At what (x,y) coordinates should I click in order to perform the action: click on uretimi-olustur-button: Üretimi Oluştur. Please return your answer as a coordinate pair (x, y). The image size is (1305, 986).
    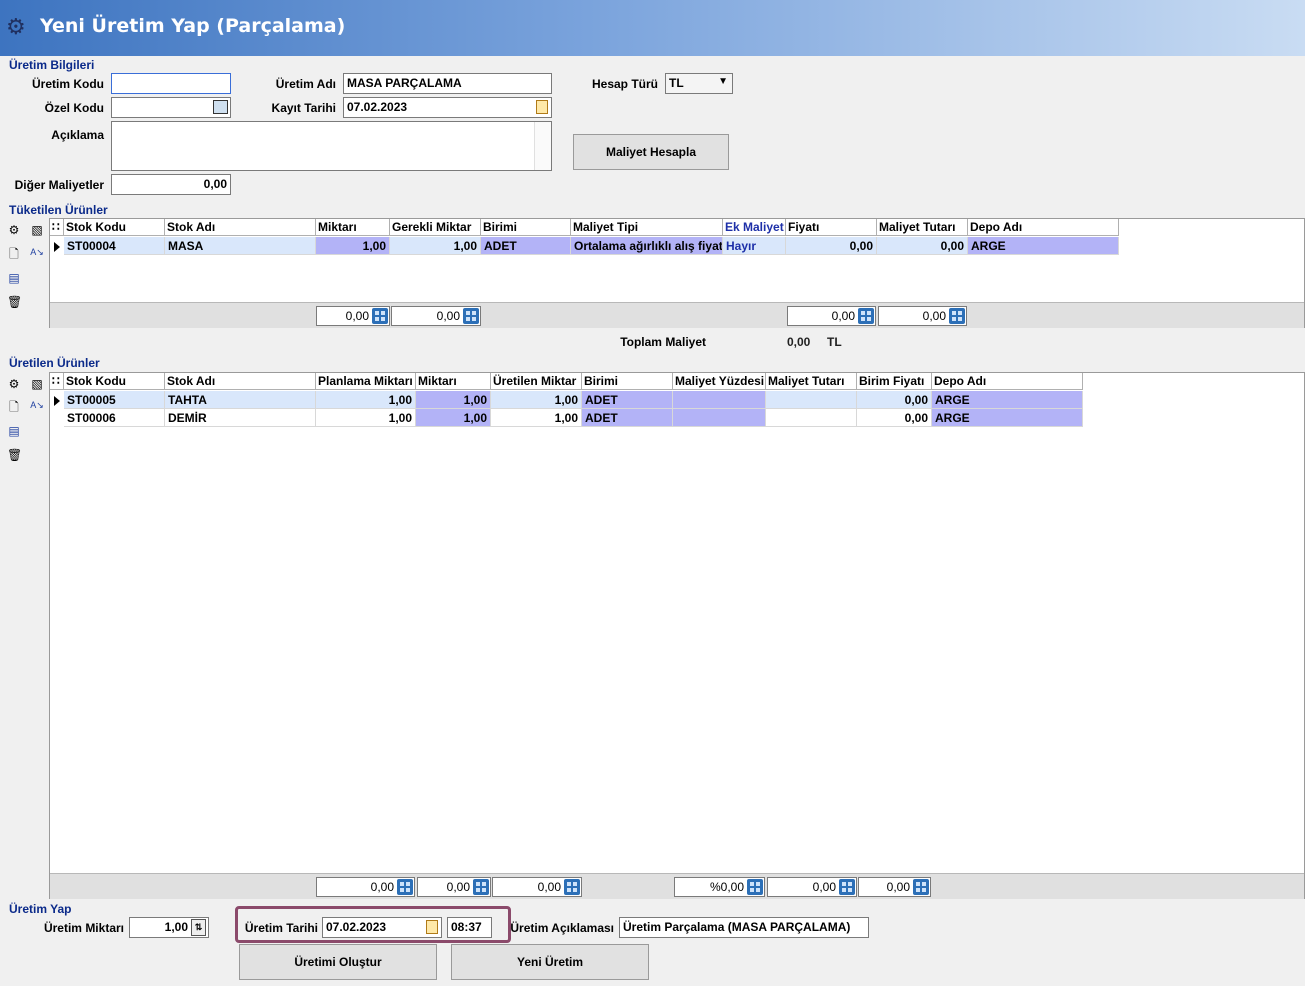
    Looking at the image, I should click on (338, 962).